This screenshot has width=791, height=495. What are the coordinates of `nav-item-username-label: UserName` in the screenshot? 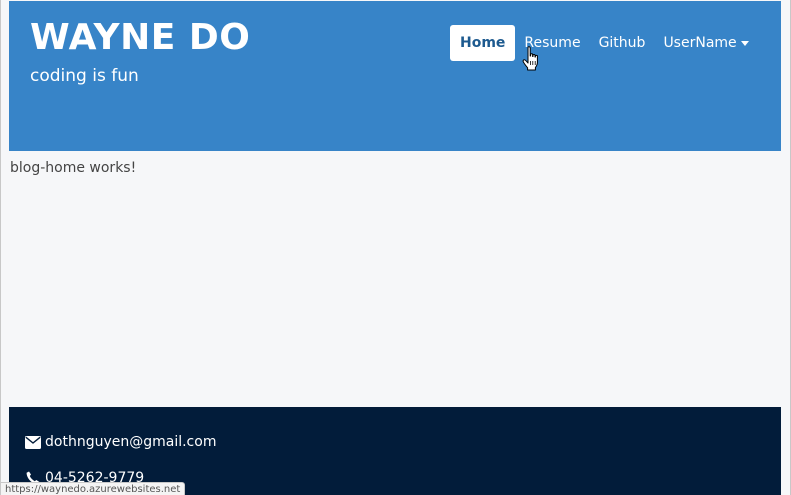 It's located at (700, 43).